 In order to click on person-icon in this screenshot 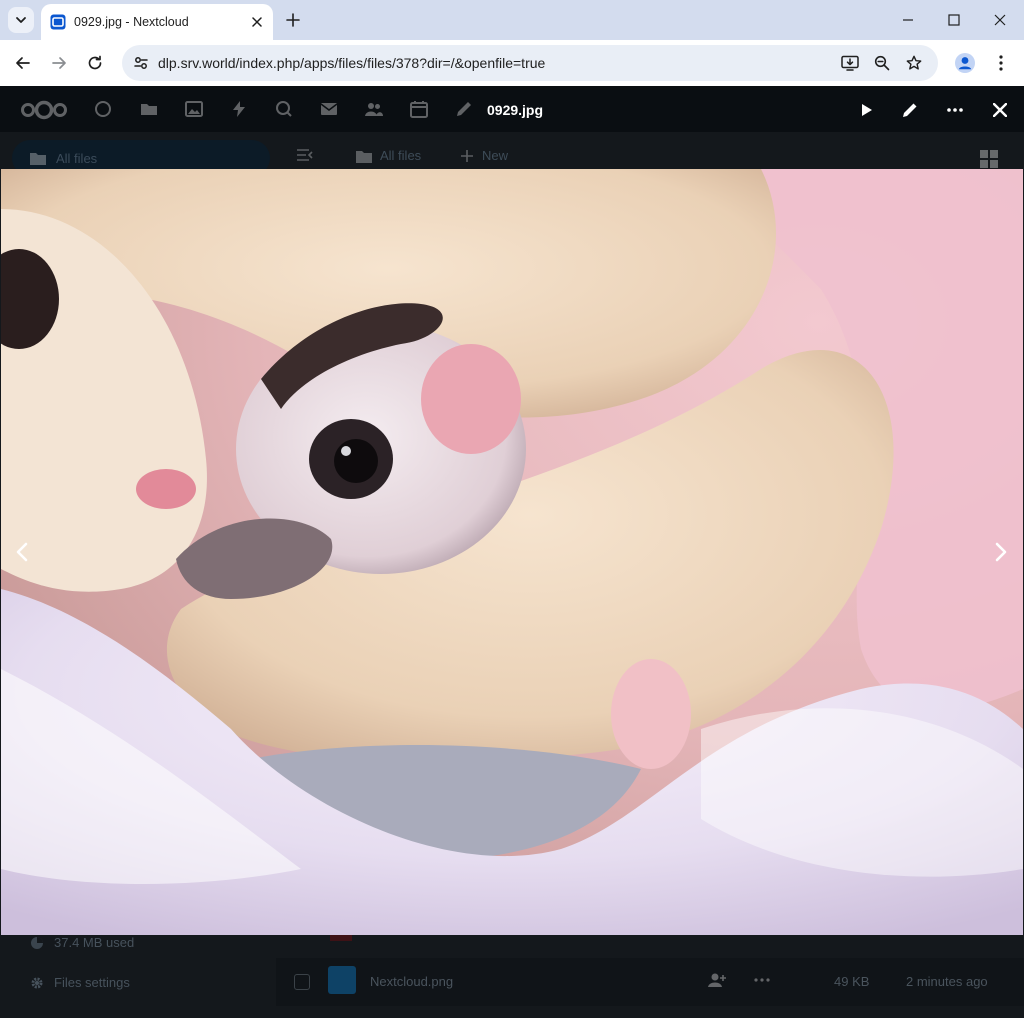, I will do `click(965, 63)`.